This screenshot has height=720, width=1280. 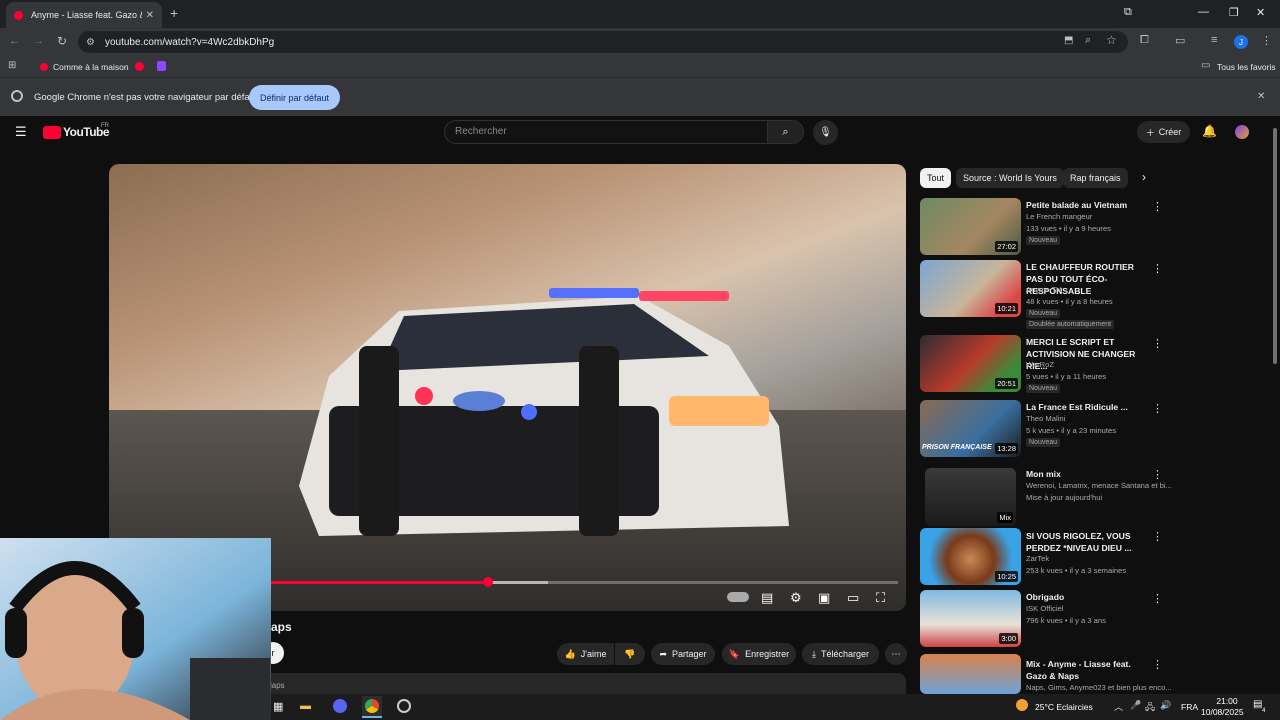 I want to click on obs-icon, so click(x=404, y=706).